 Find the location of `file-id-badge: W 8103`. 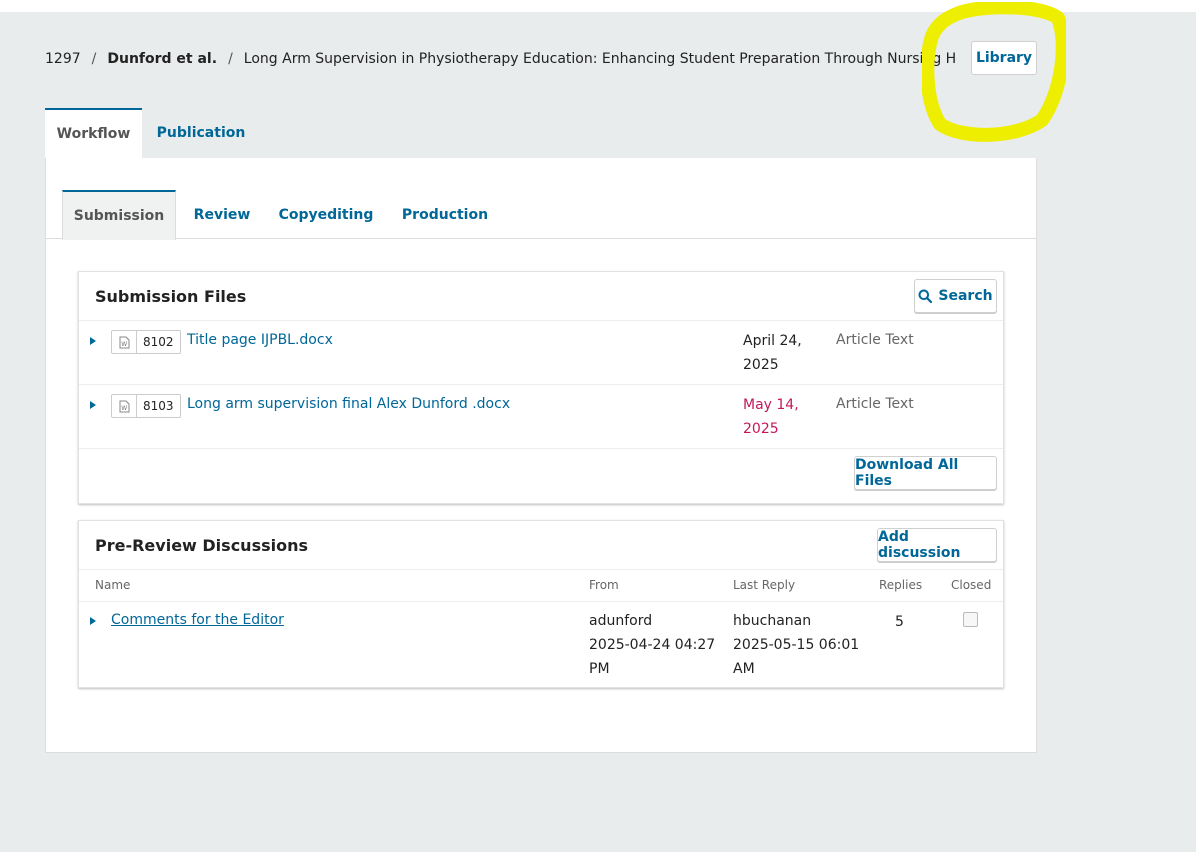

file-id-badge: W 8103 is located at coordinates (146, 406).